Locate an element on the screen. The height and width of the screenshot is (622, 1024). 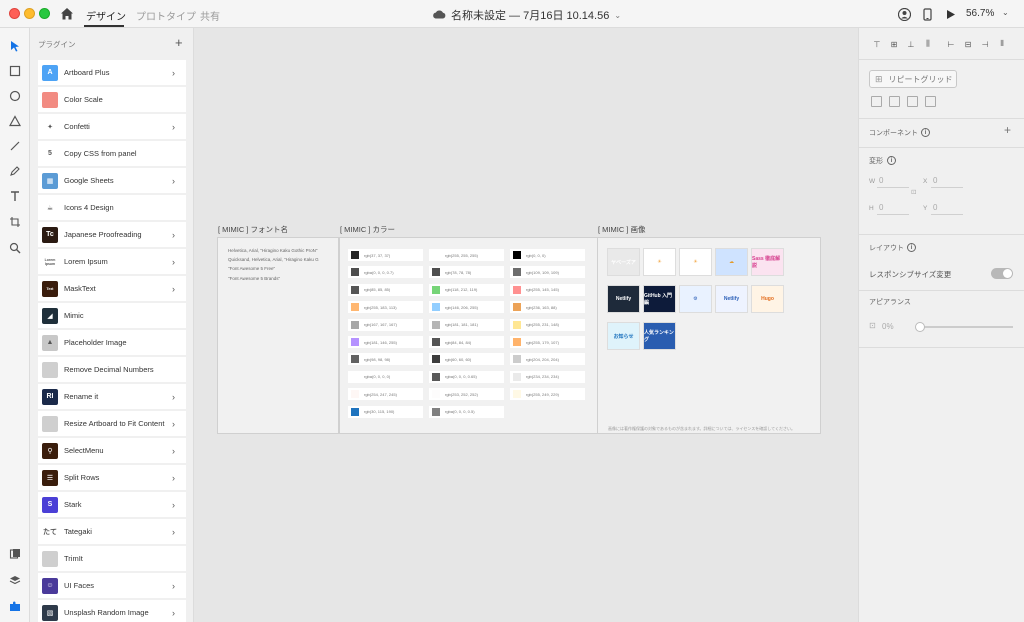
color-swatch-item: rgb(255, 145, 145) is located at coordinates (547, 289).